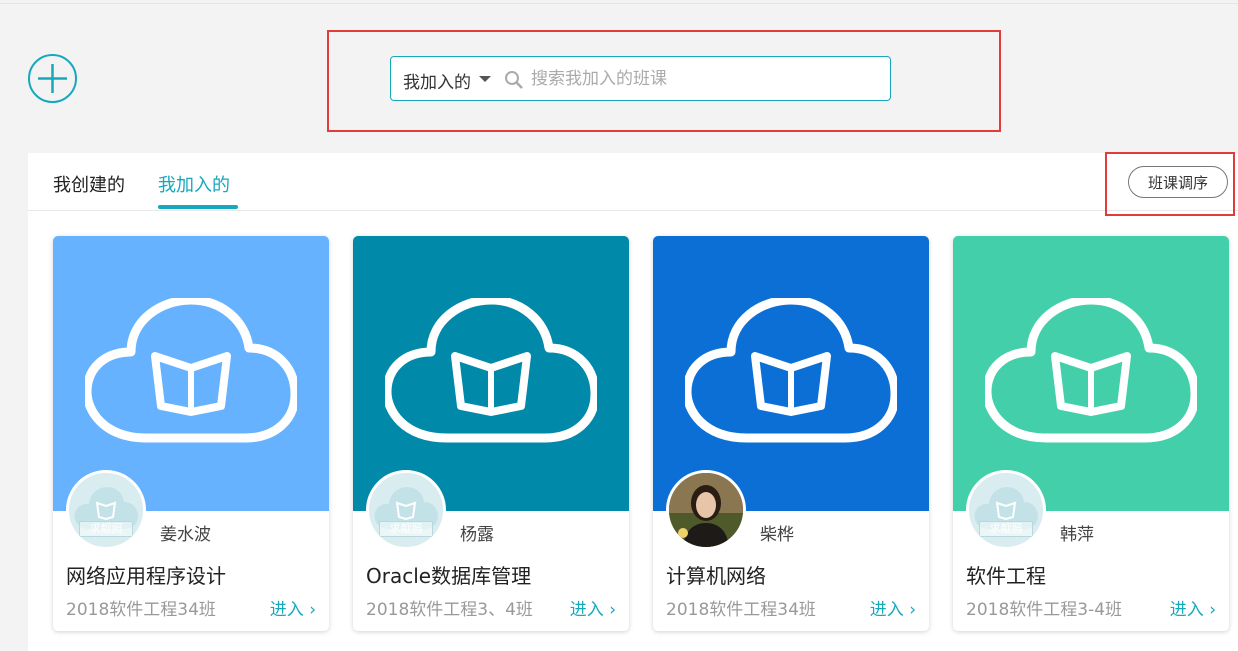  I want to click on class-name: 2018软件工程3-4班, so click(1044, 610).